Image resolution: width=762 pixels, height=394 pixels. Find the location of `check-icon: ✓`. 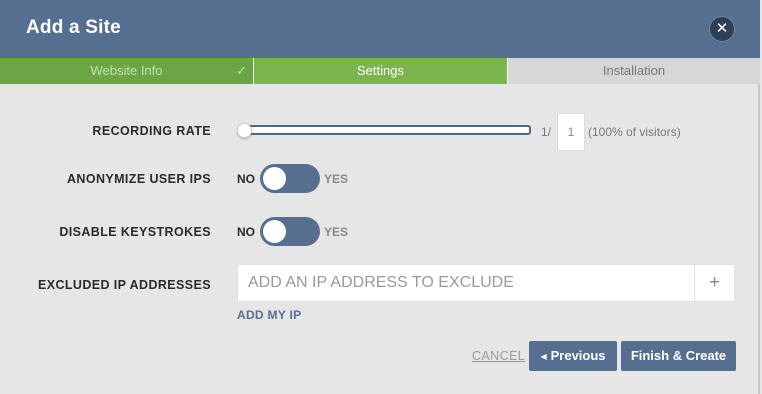

check-icon: ✓ is located at coordinates (241, 70).